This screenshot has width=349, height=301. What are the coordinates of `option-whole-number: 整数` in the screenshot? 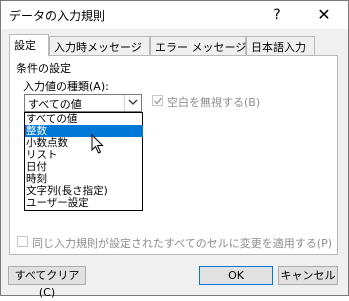 It's located at (84, 131).